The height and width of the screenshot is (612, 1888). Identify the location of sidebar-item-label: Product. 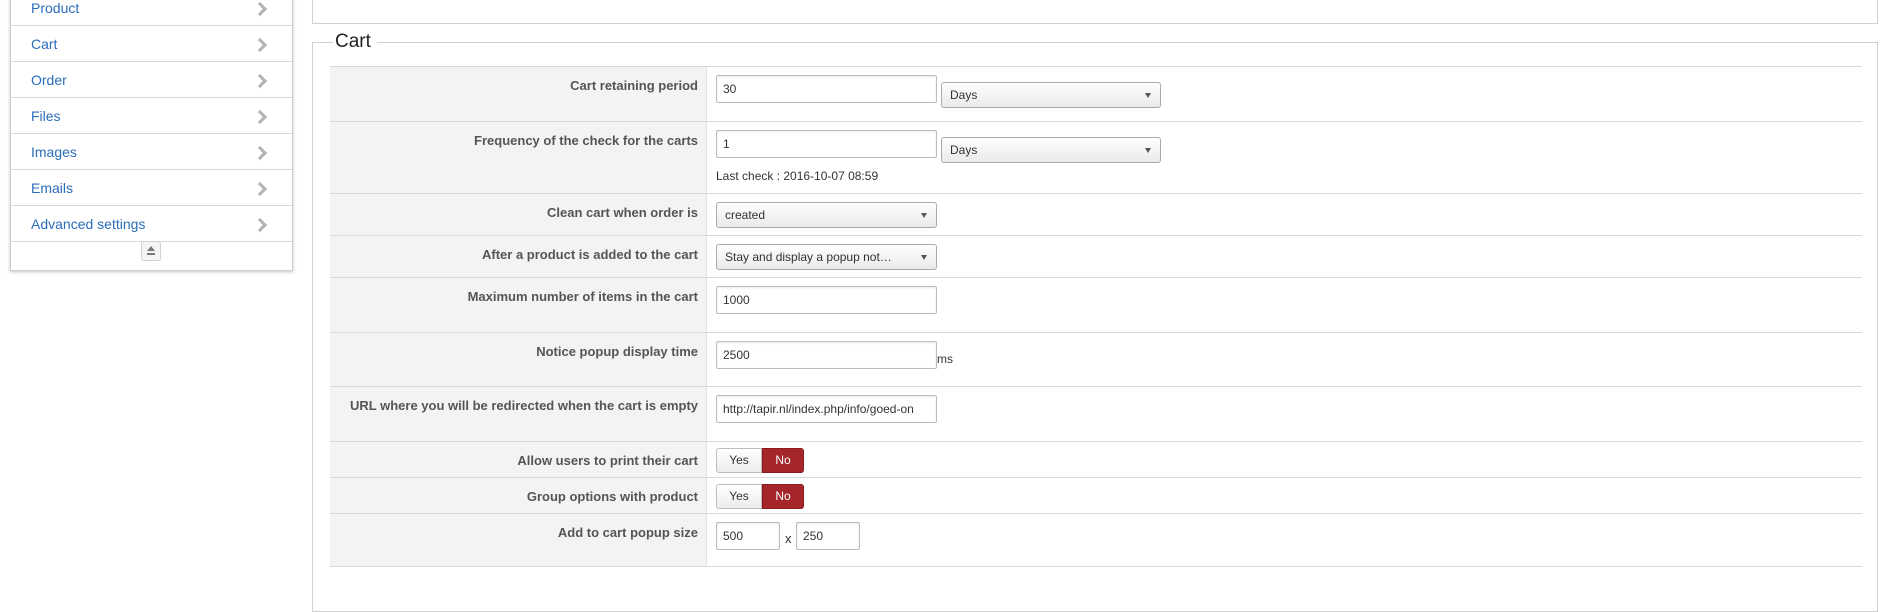
(55, 8).